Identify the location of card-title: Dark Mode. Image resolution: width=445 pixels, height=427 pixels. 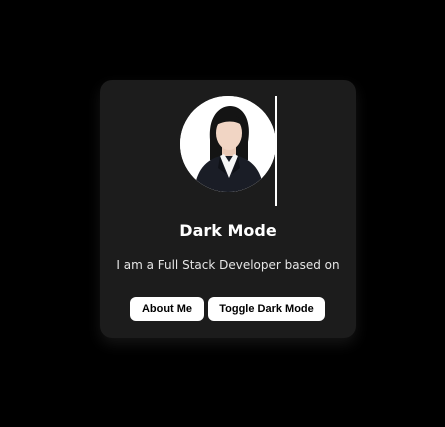
(228, 230).